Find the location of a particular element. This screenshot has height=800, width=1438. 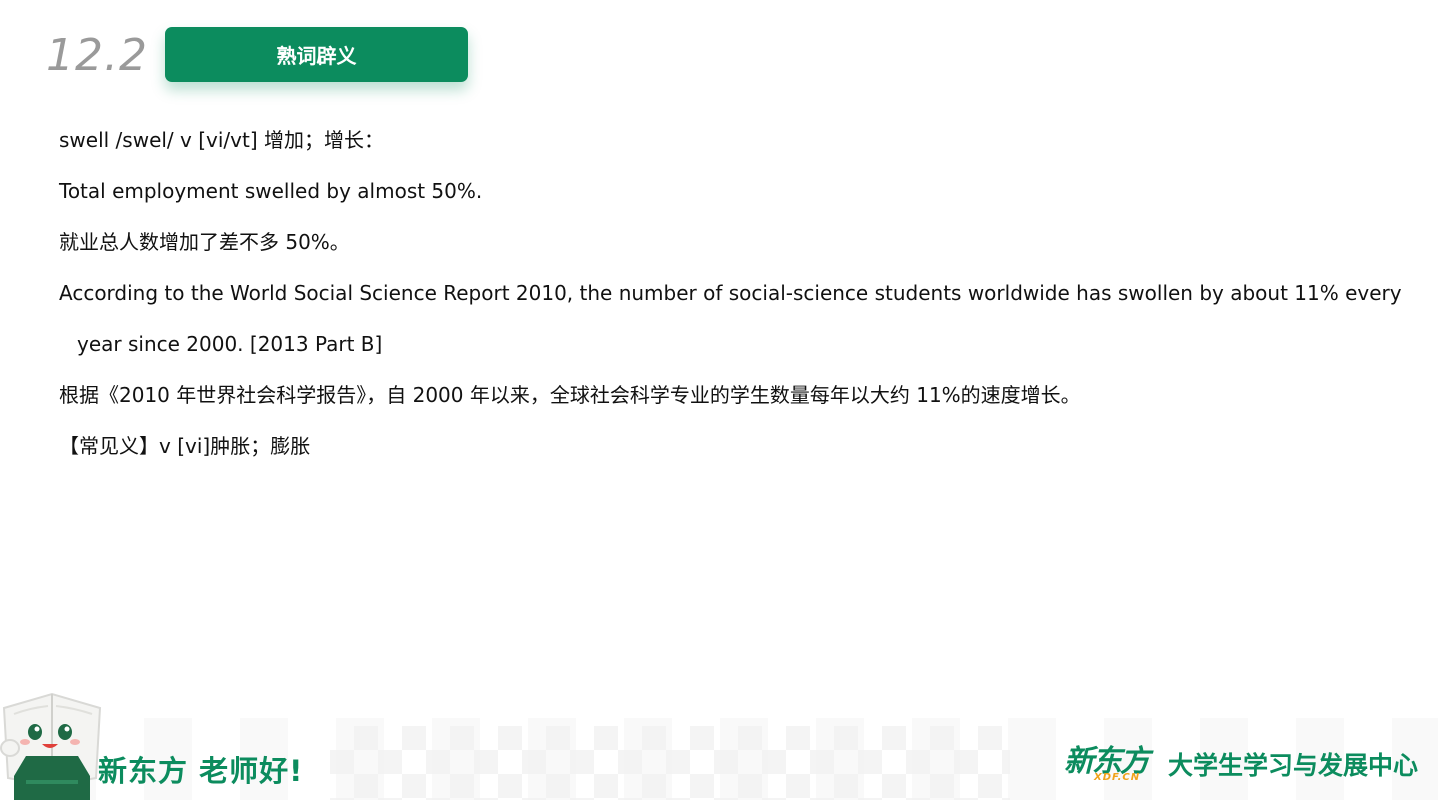

section-title: 熟词辟义 is located at coordinates (316, 56).